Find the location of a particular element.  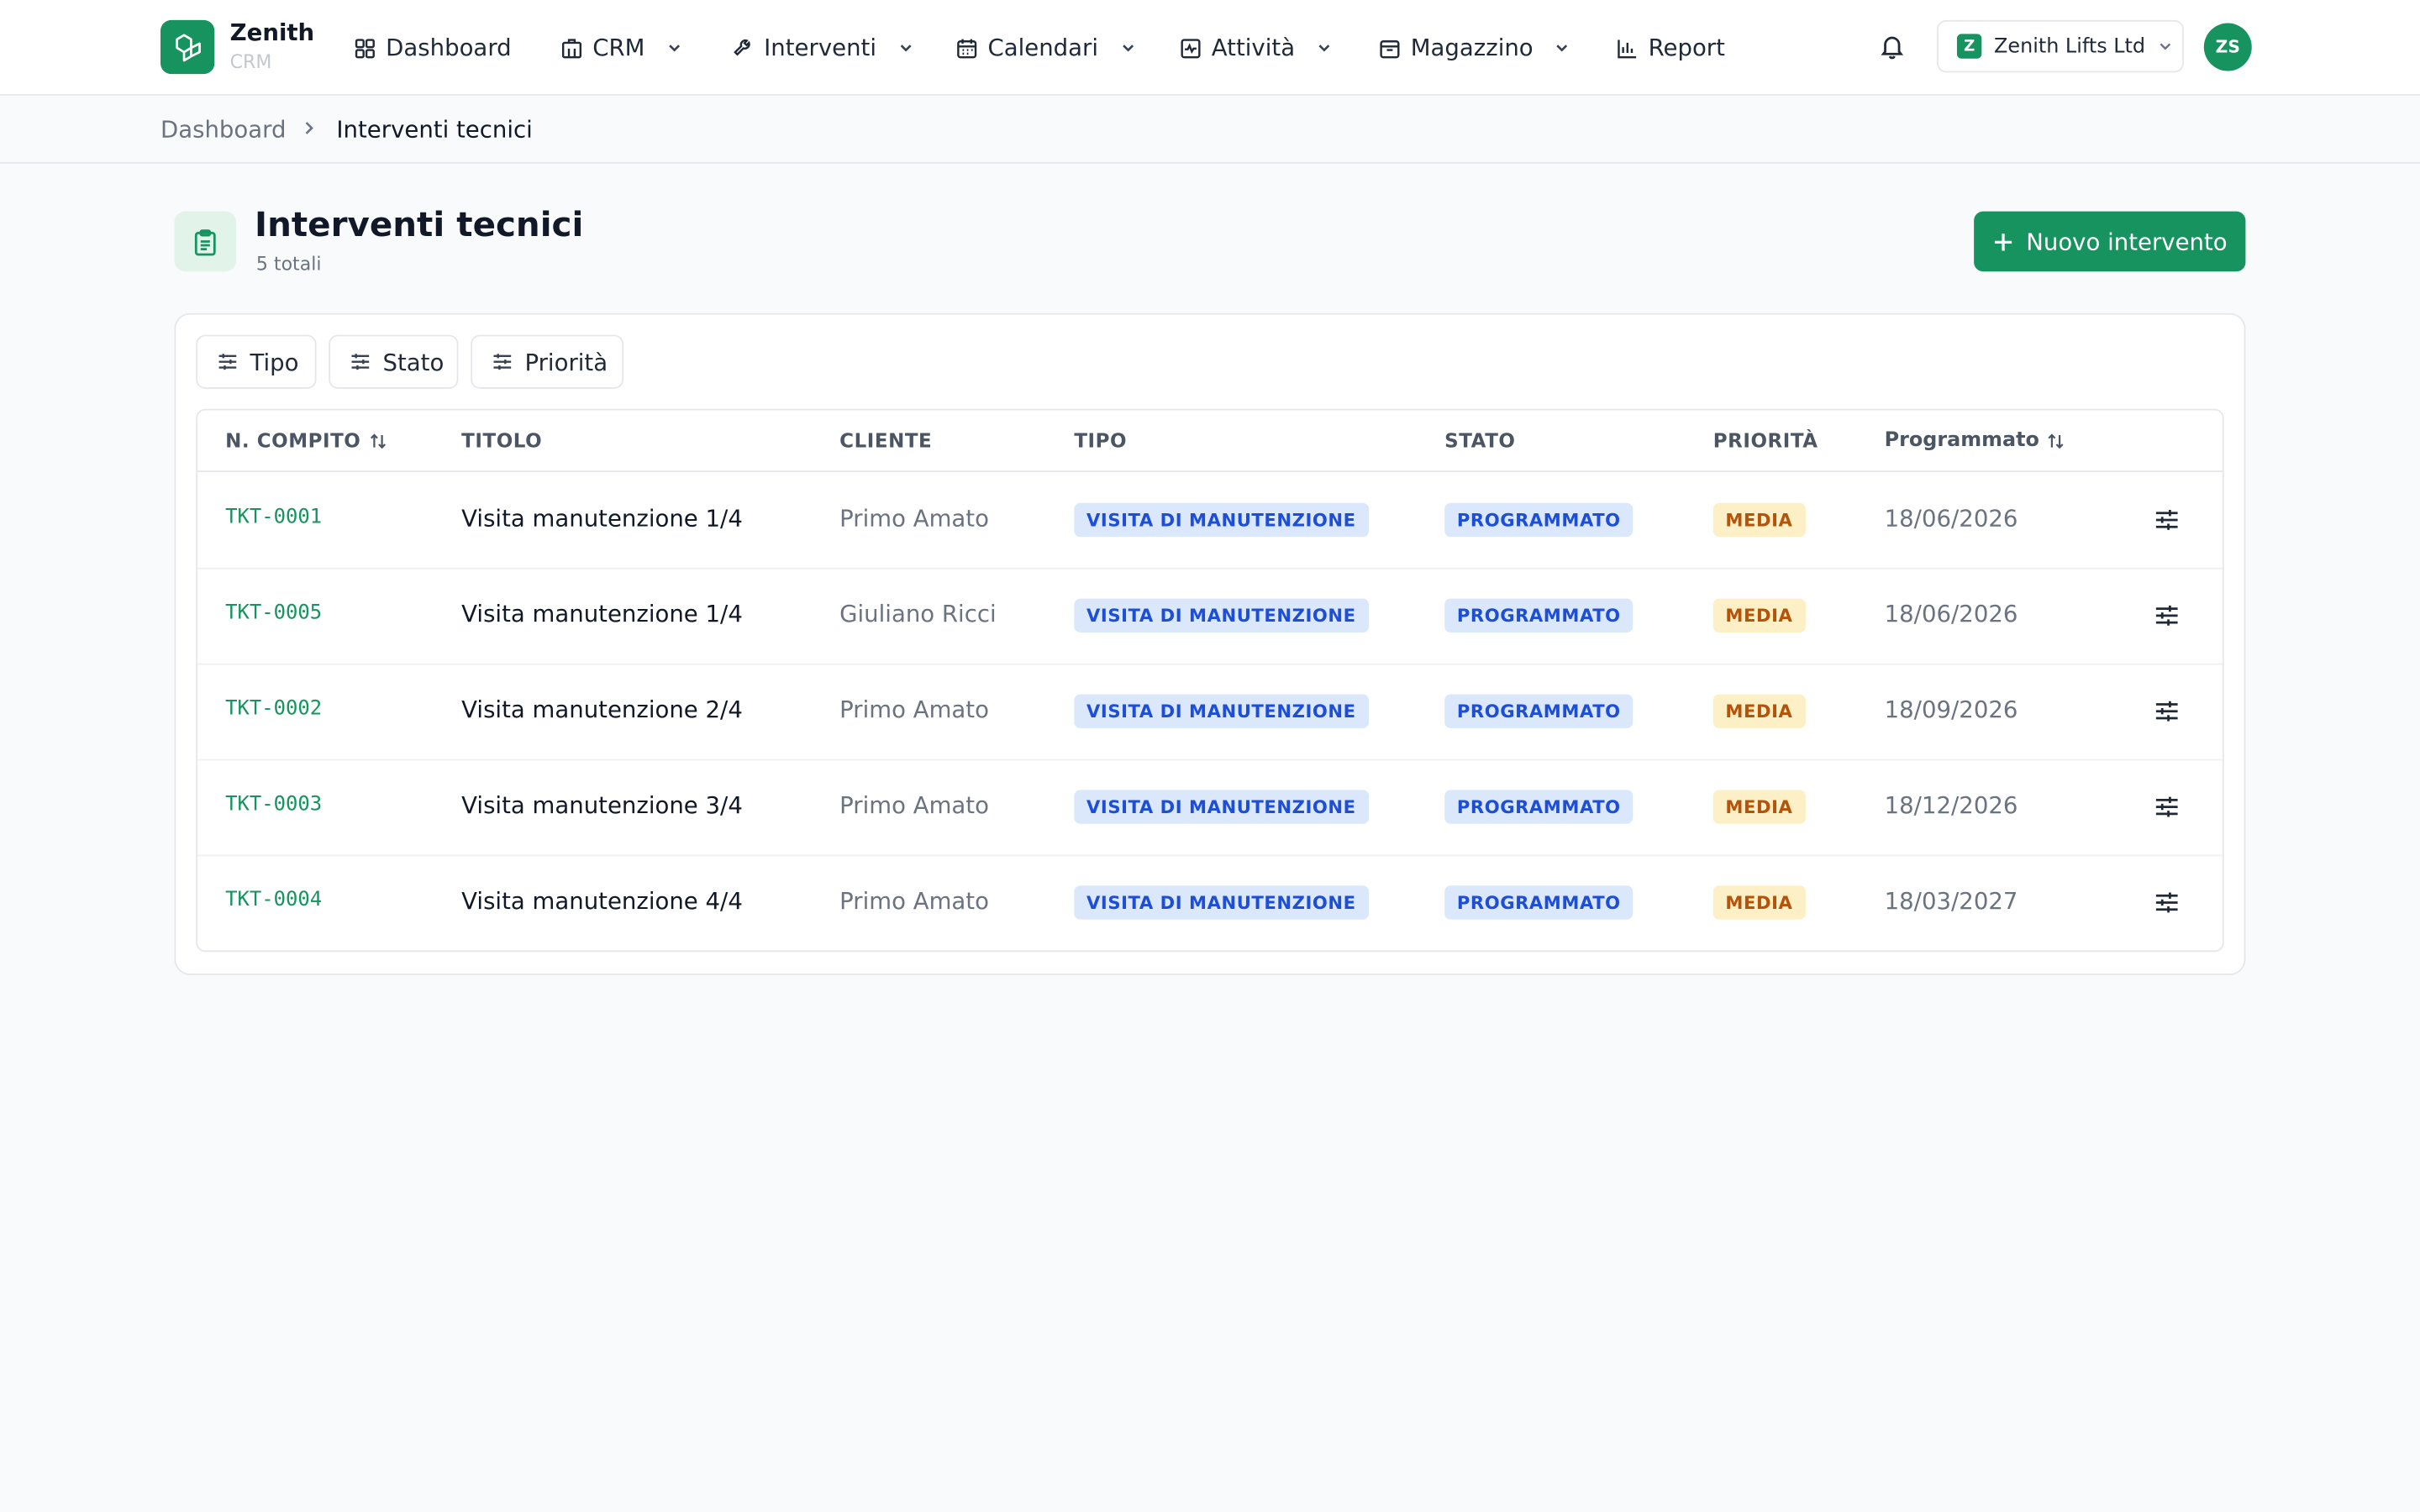

filter-tipo-label: Tipo is located at coordinates (274, 362).